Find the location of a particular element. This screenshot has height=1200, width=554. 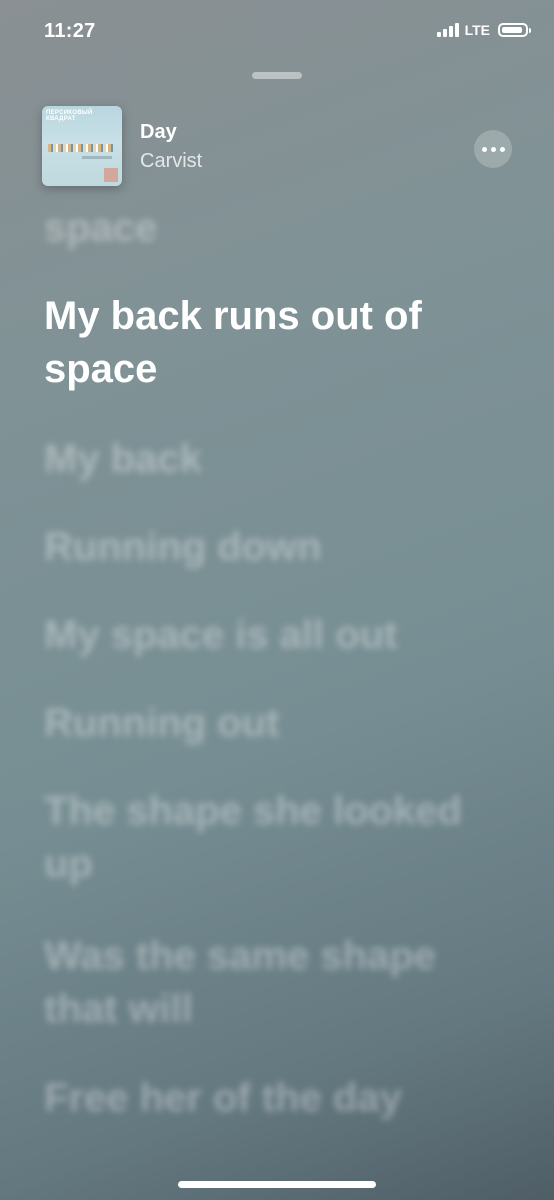

status-bar: 11:27 LTE is located at coordinates (277, 32).